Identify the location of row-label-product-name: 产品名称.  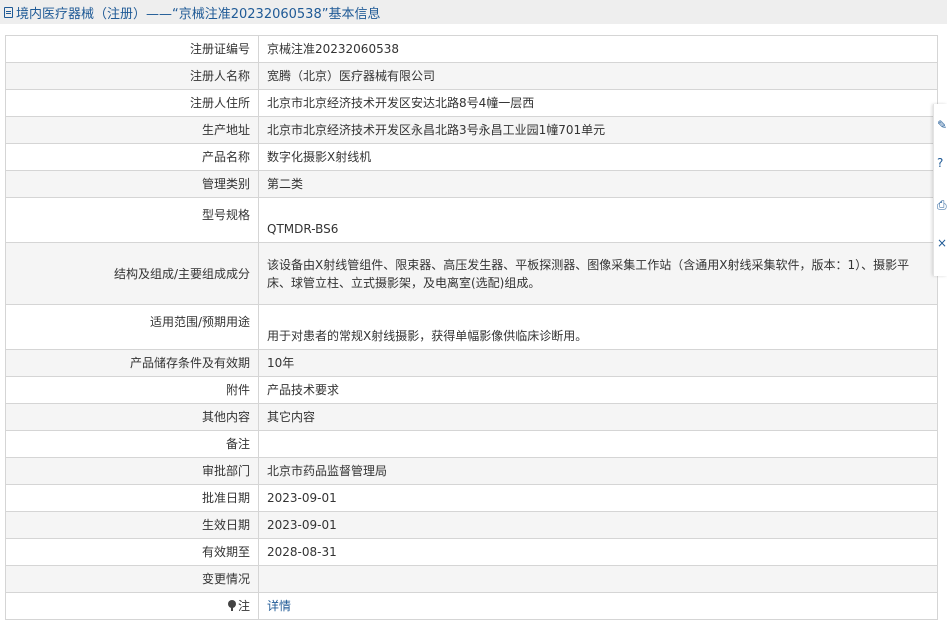
(132, 157).